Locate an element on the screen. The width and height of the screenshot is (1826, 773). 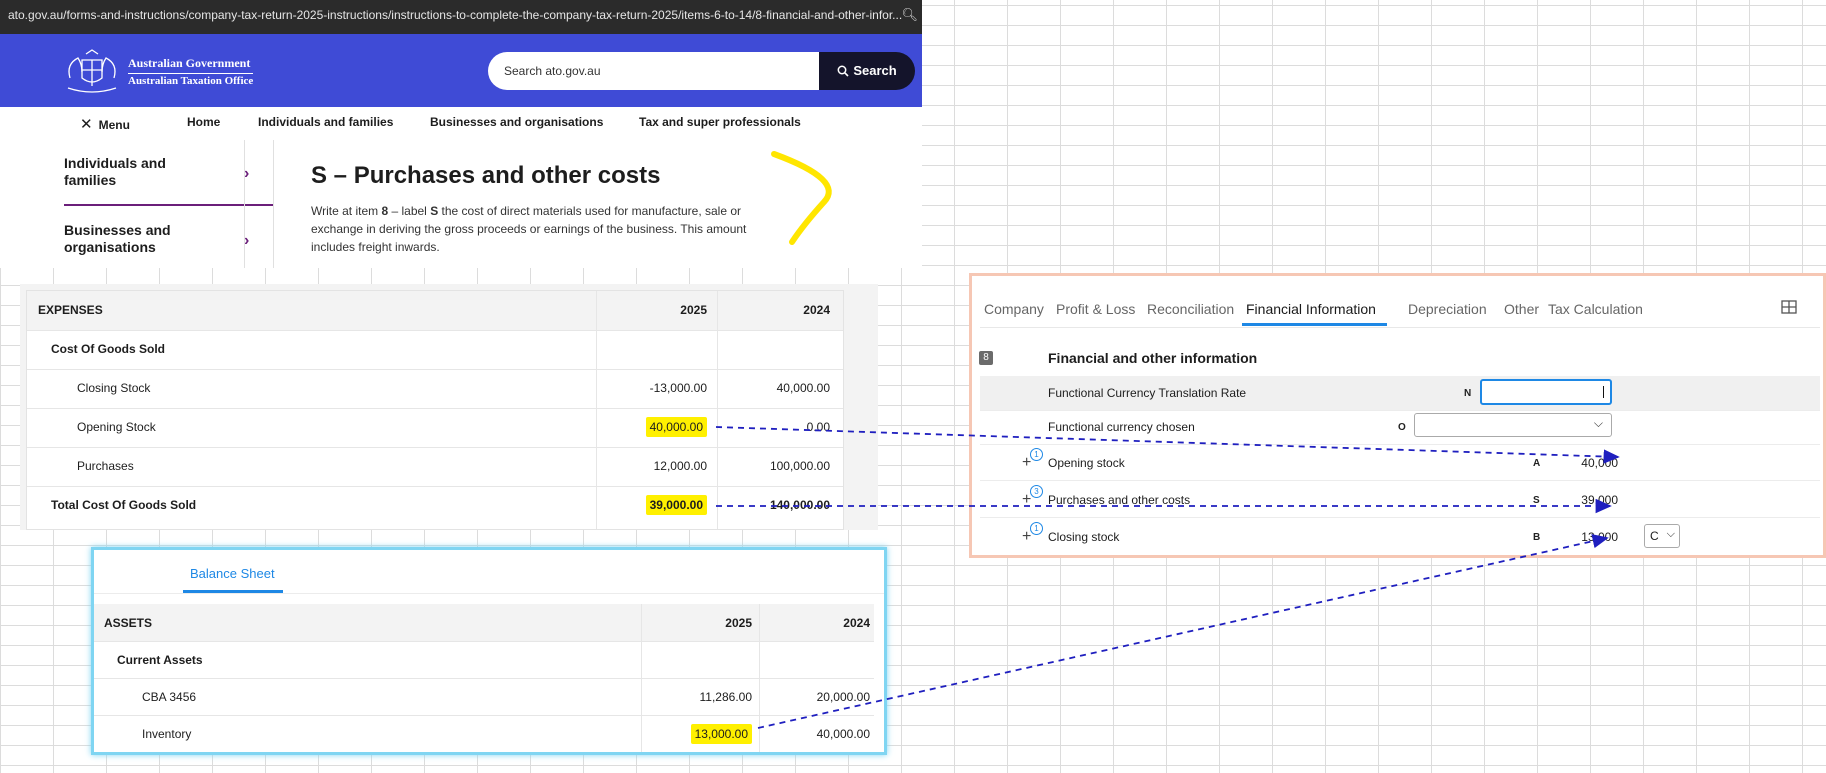
closing-stock-valuation-select: C ⌵ is located at coordinates (1662, 536).